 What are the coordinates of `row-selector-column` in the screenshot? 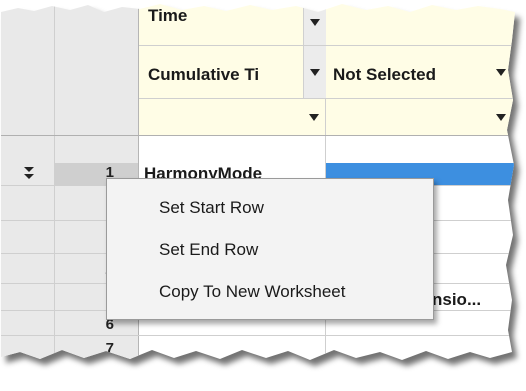 It's located at (27, 182).